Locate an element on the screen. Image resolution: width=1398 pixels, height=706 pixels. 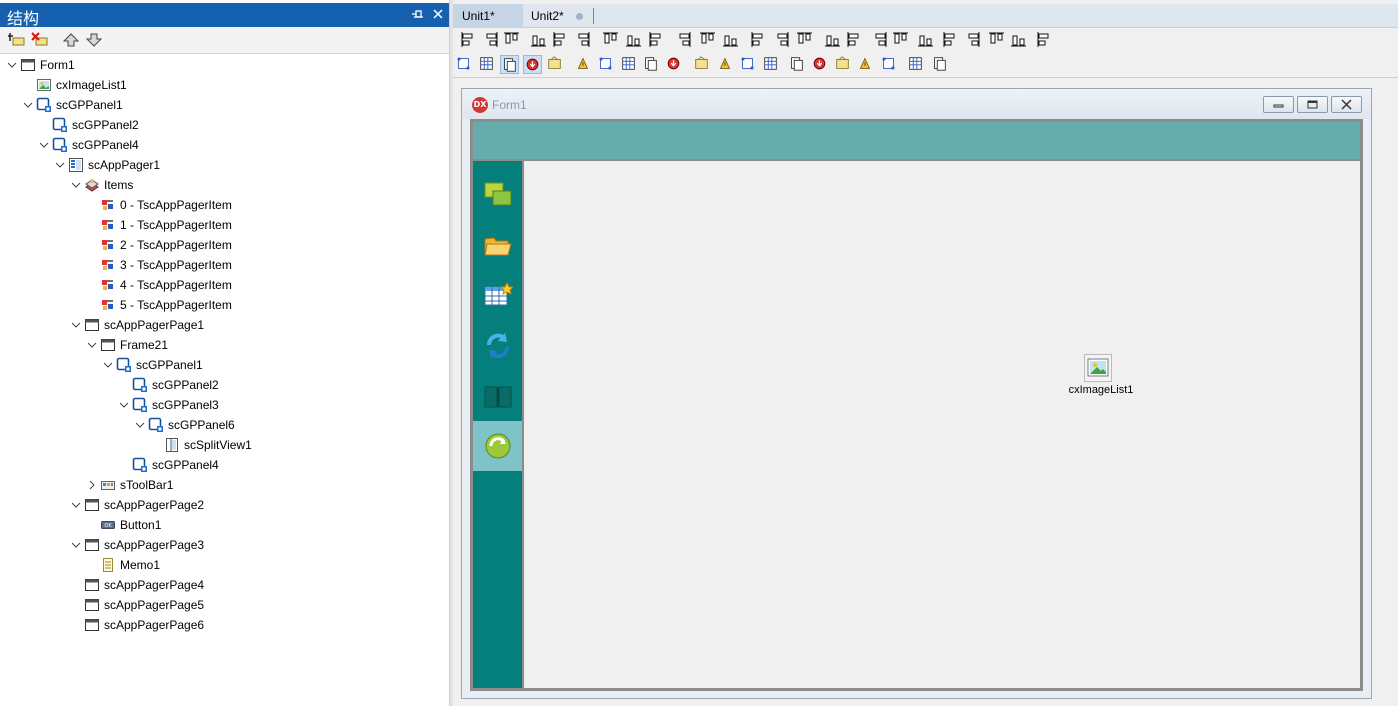
tree-node: Frame21 is located at coordinates (224, 345).